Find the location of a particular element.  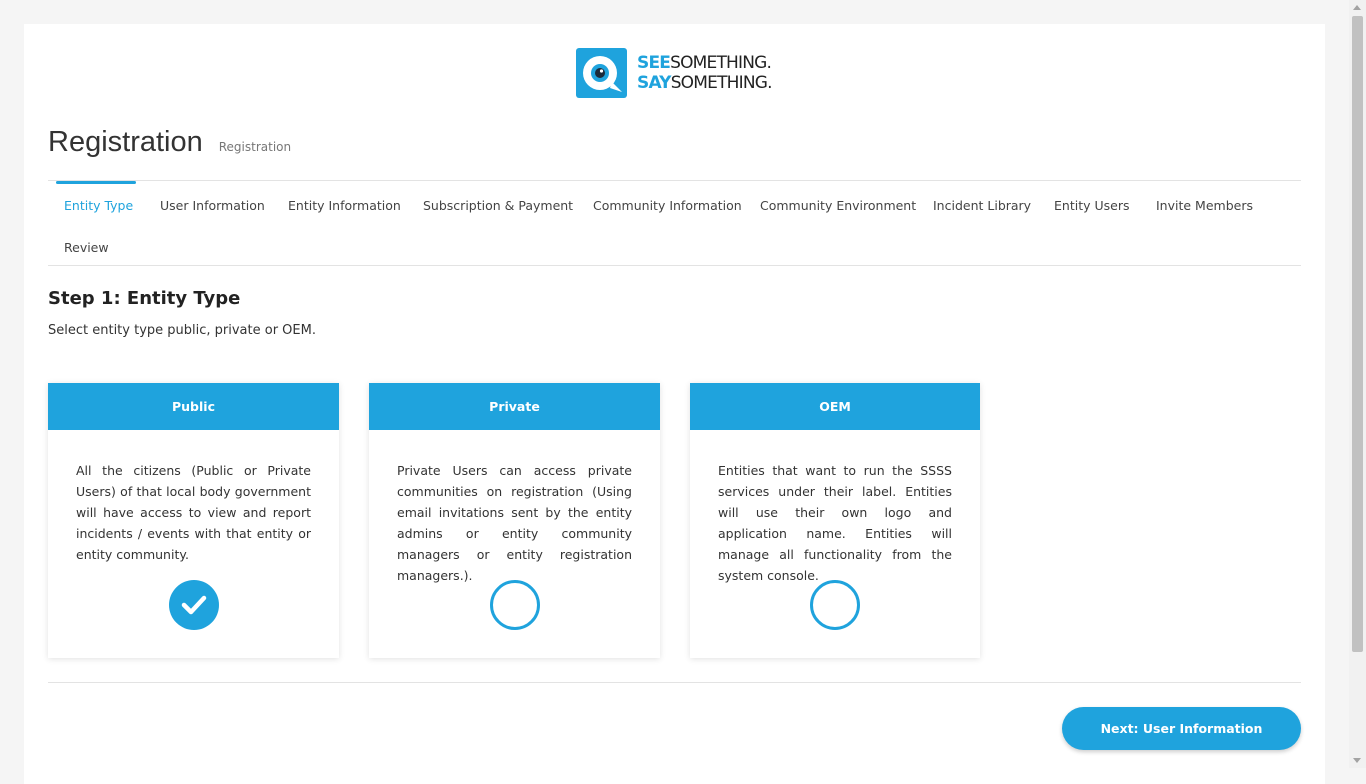

vertical-scrollbar is located at coordinates (1357, 384).